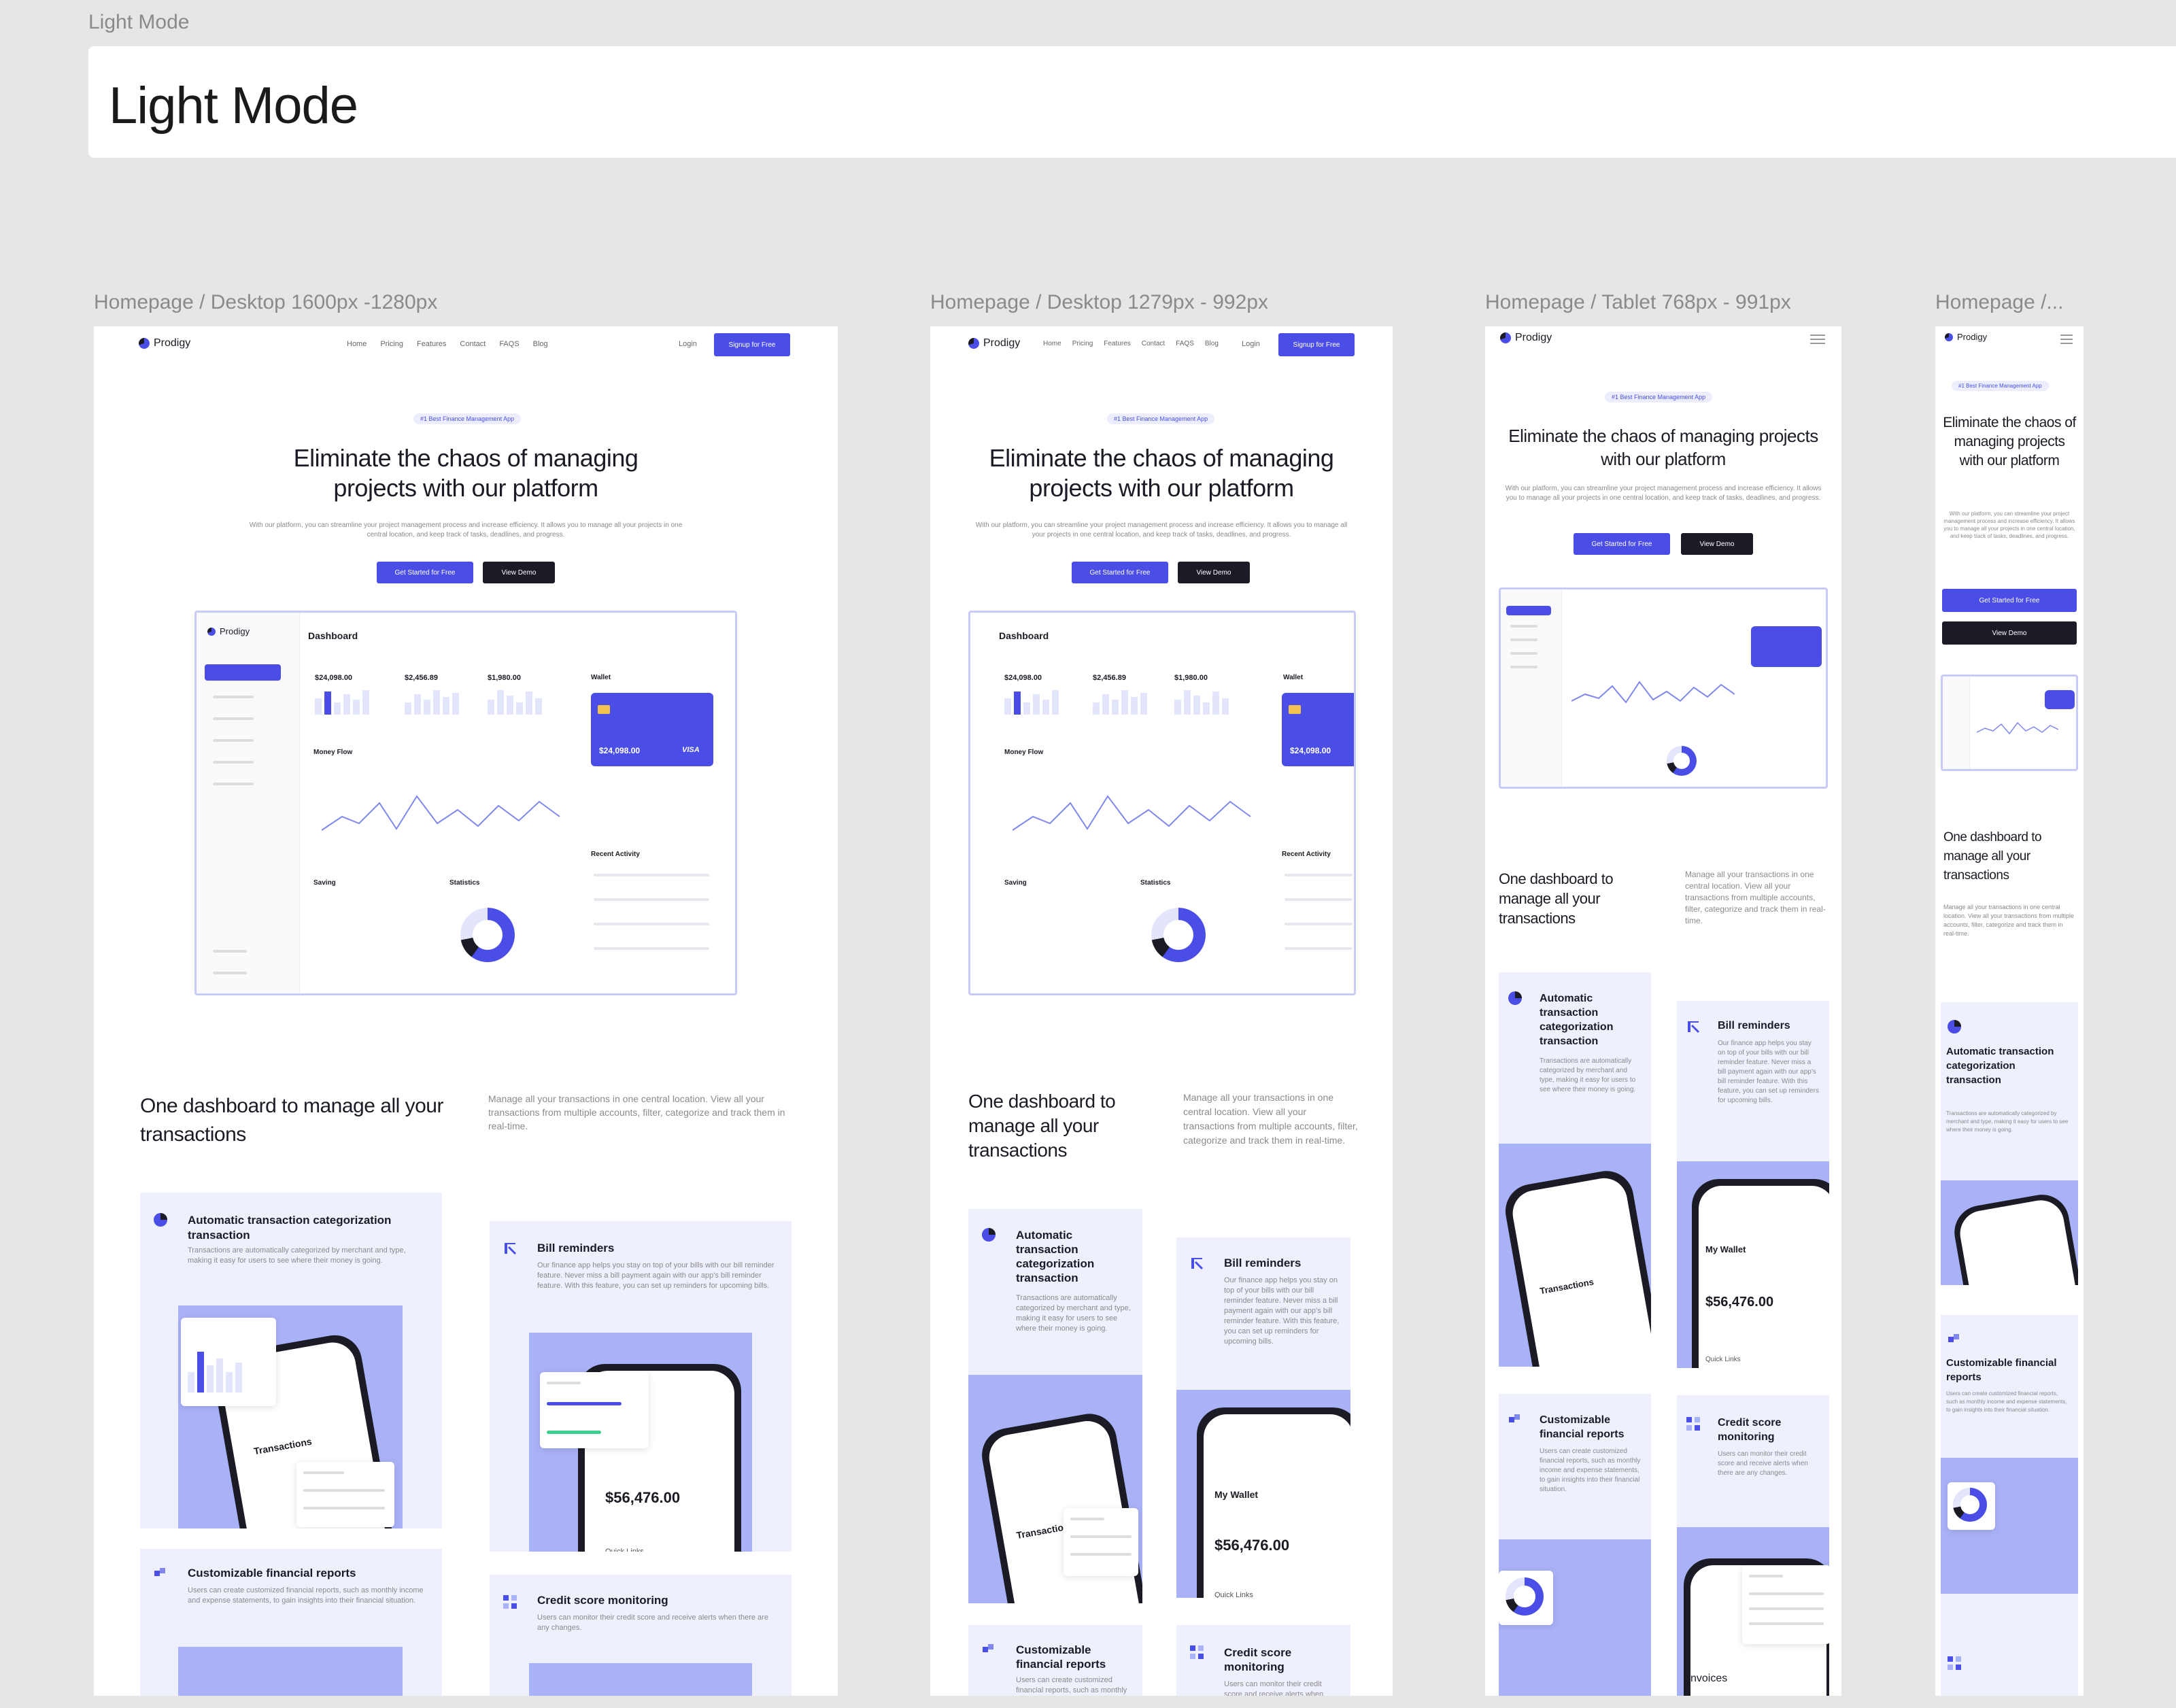 This screenshot has height=1708, width=2176. Describe the element at coordinates (1099, 303) in the screenshot. I see `frame-label-desktop-small: Homepage / Desktop 1279px - 992px` at that location.